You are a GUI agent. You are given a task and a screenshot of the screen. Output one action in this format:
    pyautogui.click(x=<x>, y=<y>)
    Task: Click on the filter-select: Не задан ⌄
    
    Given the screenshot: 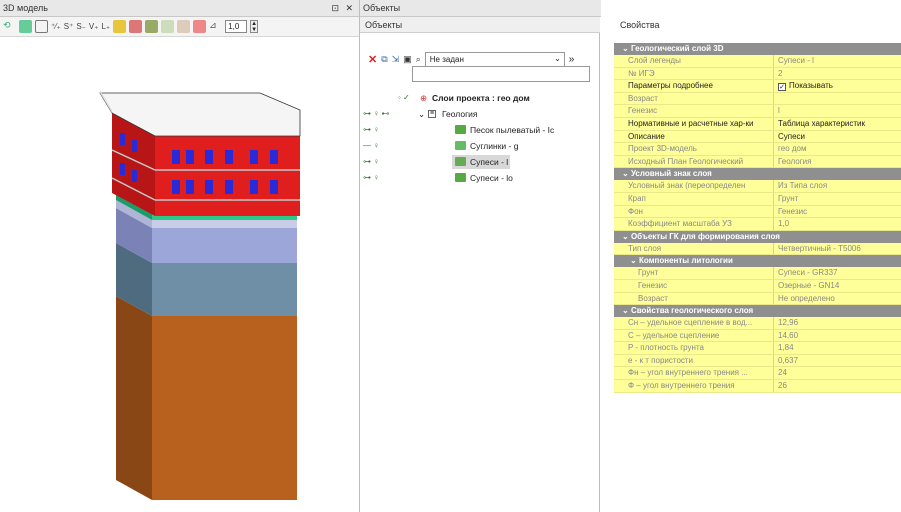 What is the action you would take?
    pyautogui.click(x=494, y=59)
    